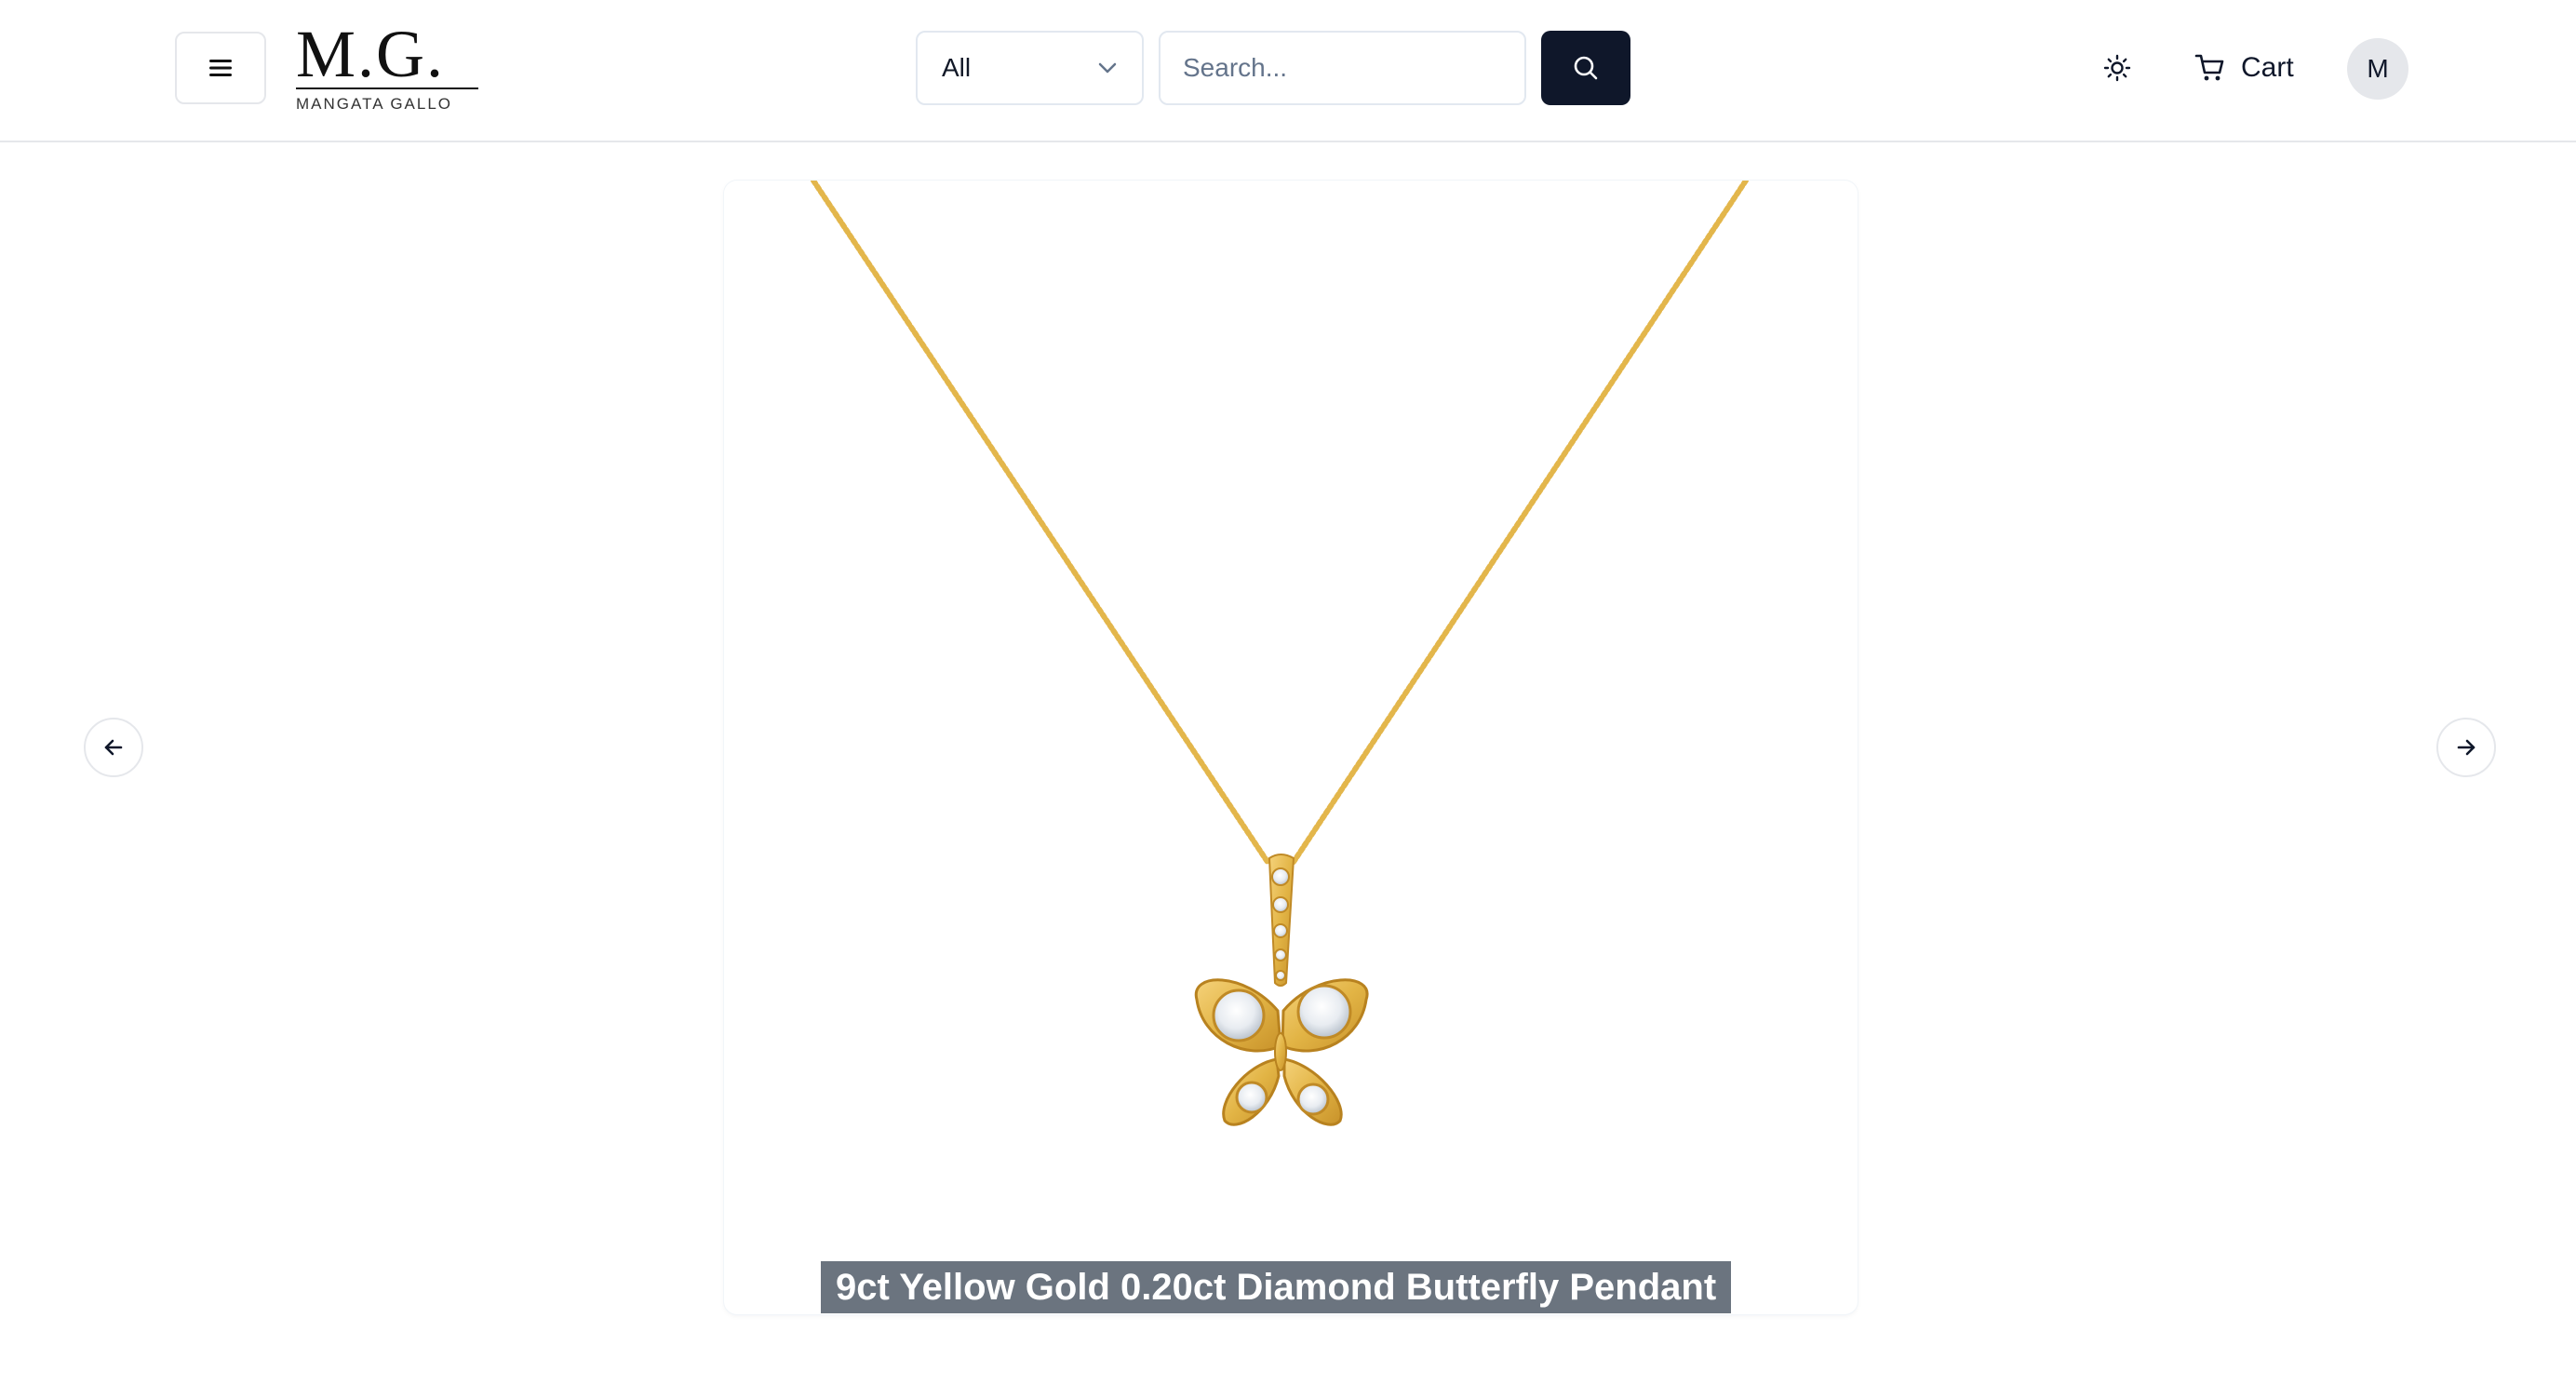  What do you see at coordinates (1107, 68) in the screenshot?
I see `chevron-down-icon` at bounding box center [1107, 68].